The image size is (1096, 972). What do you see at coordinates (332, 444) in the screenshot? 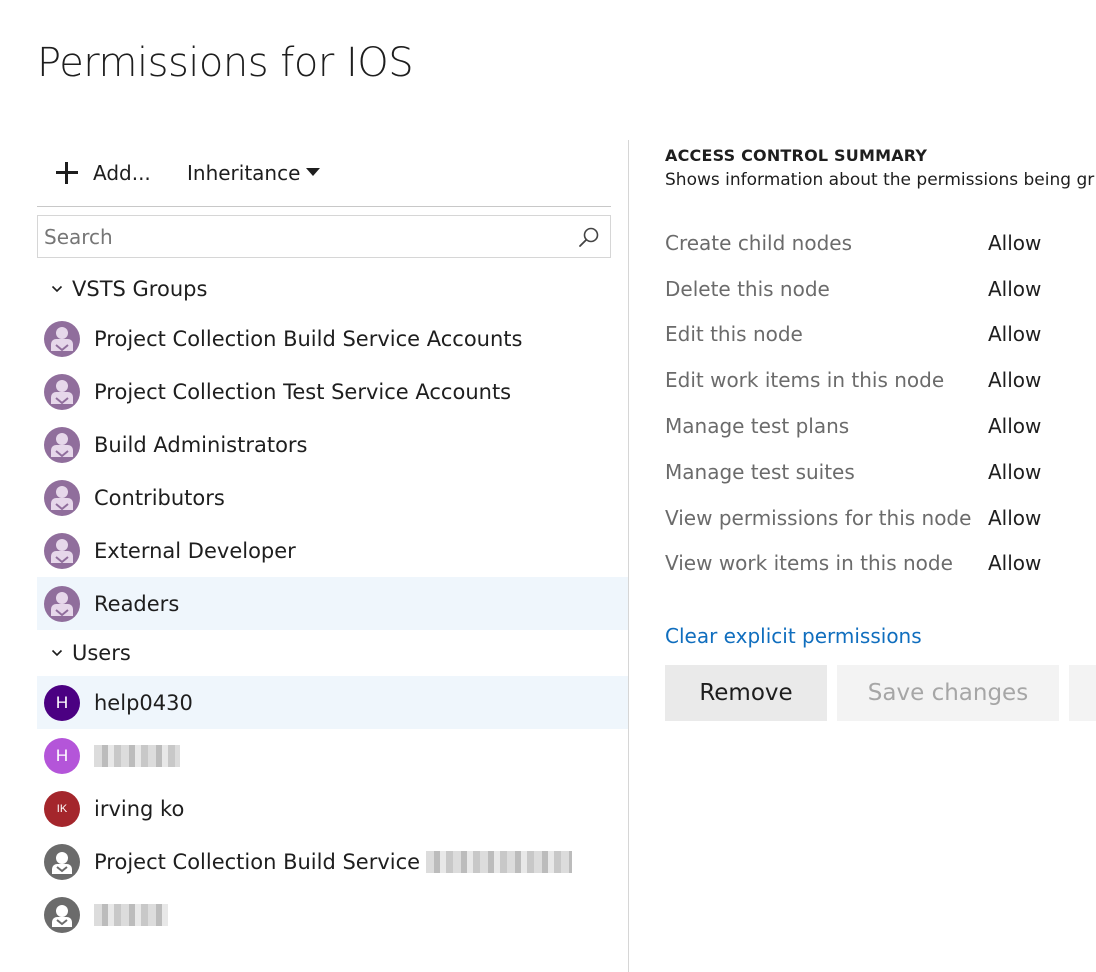
I see `group-row: Build Administrators` at bounding box center [332, 444].